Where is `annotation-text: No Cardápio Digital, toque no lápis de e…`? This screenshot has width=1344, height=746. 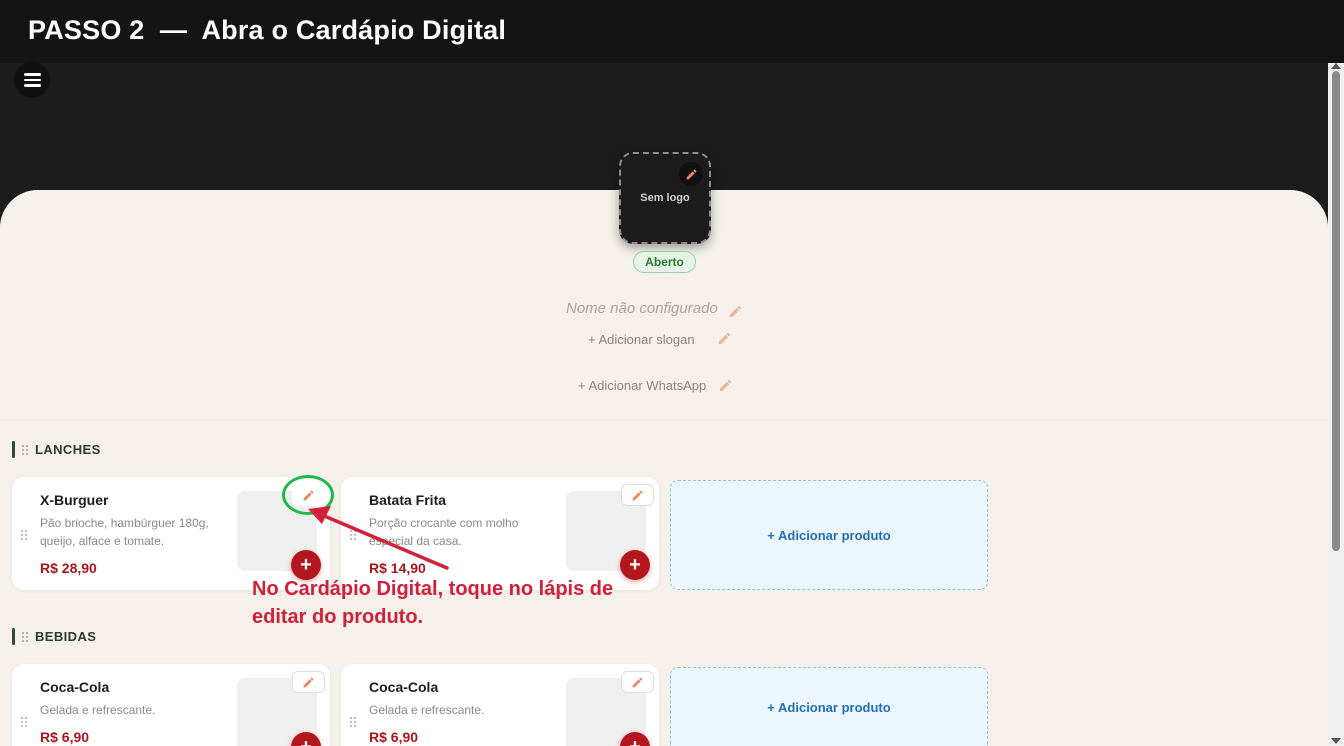
annotation-text: No Cardápio Digital, toque no lápis de e… is located at coordinates (433, 603).